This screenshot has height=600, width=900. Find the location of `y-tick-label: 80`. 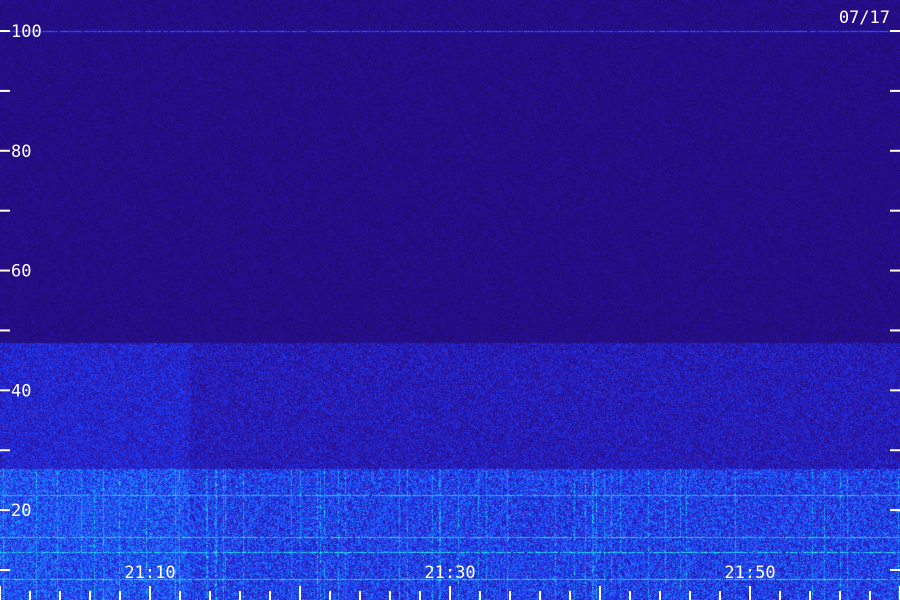

y-tick-label: 80 is located at coordinates (21, 152).